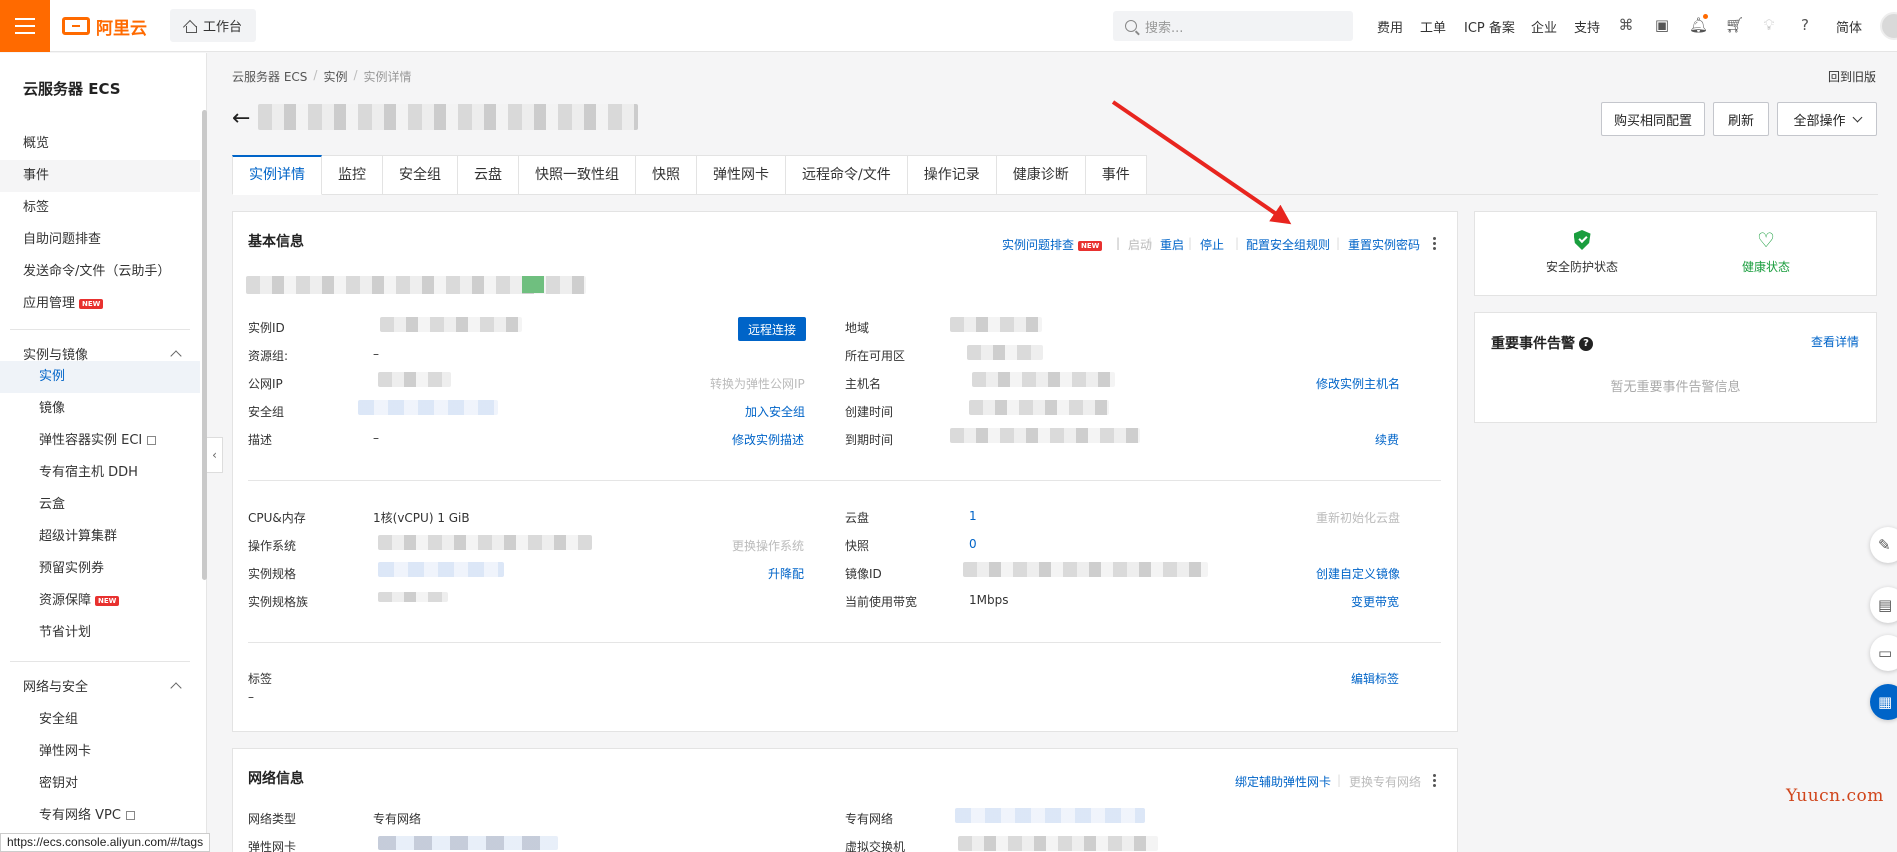 The image size is (1897, 852). What do you see at coordinates (100, 752) in the screenshot?
I see `sidebar-item-eni: 弹性网卡` at bounding box center [100, 752].